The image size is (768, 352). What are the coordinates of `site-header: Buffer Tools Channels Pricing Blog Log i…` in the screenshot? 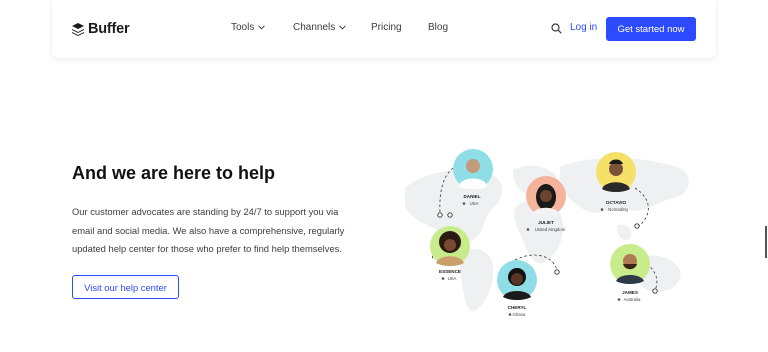 It's located at (384, 29).